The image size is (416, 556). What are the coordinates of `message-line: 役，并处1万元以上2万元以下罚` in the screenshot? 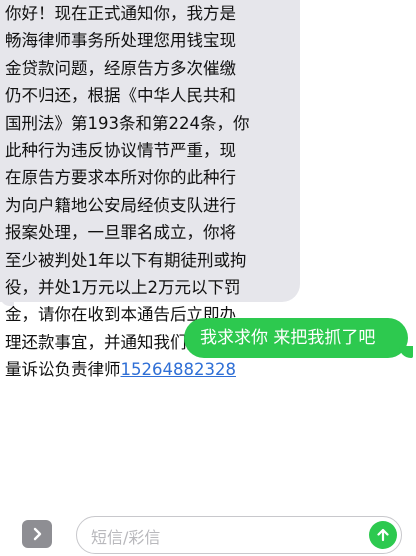 It's located at (123, 287).